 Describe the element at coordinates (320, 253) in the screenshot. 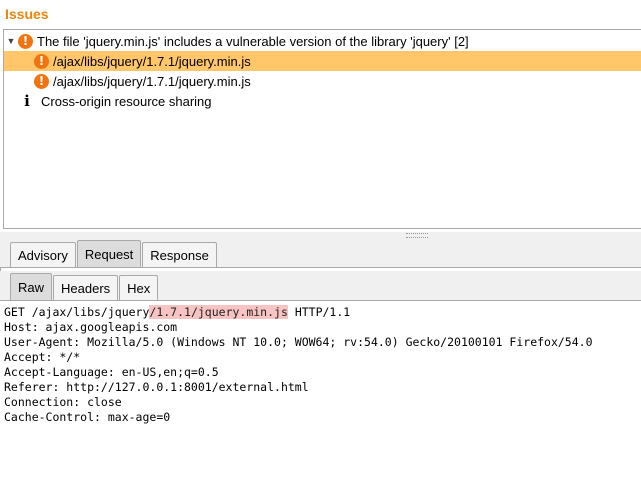

I see `detail-tabbar: Advisory Request Response` at that location.